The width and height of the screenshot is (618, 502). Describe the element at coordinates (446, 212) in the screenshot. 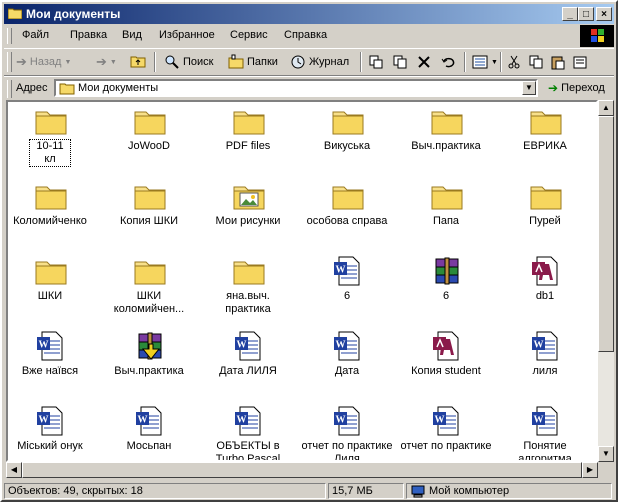

I see `file-item: Папа` at that location.